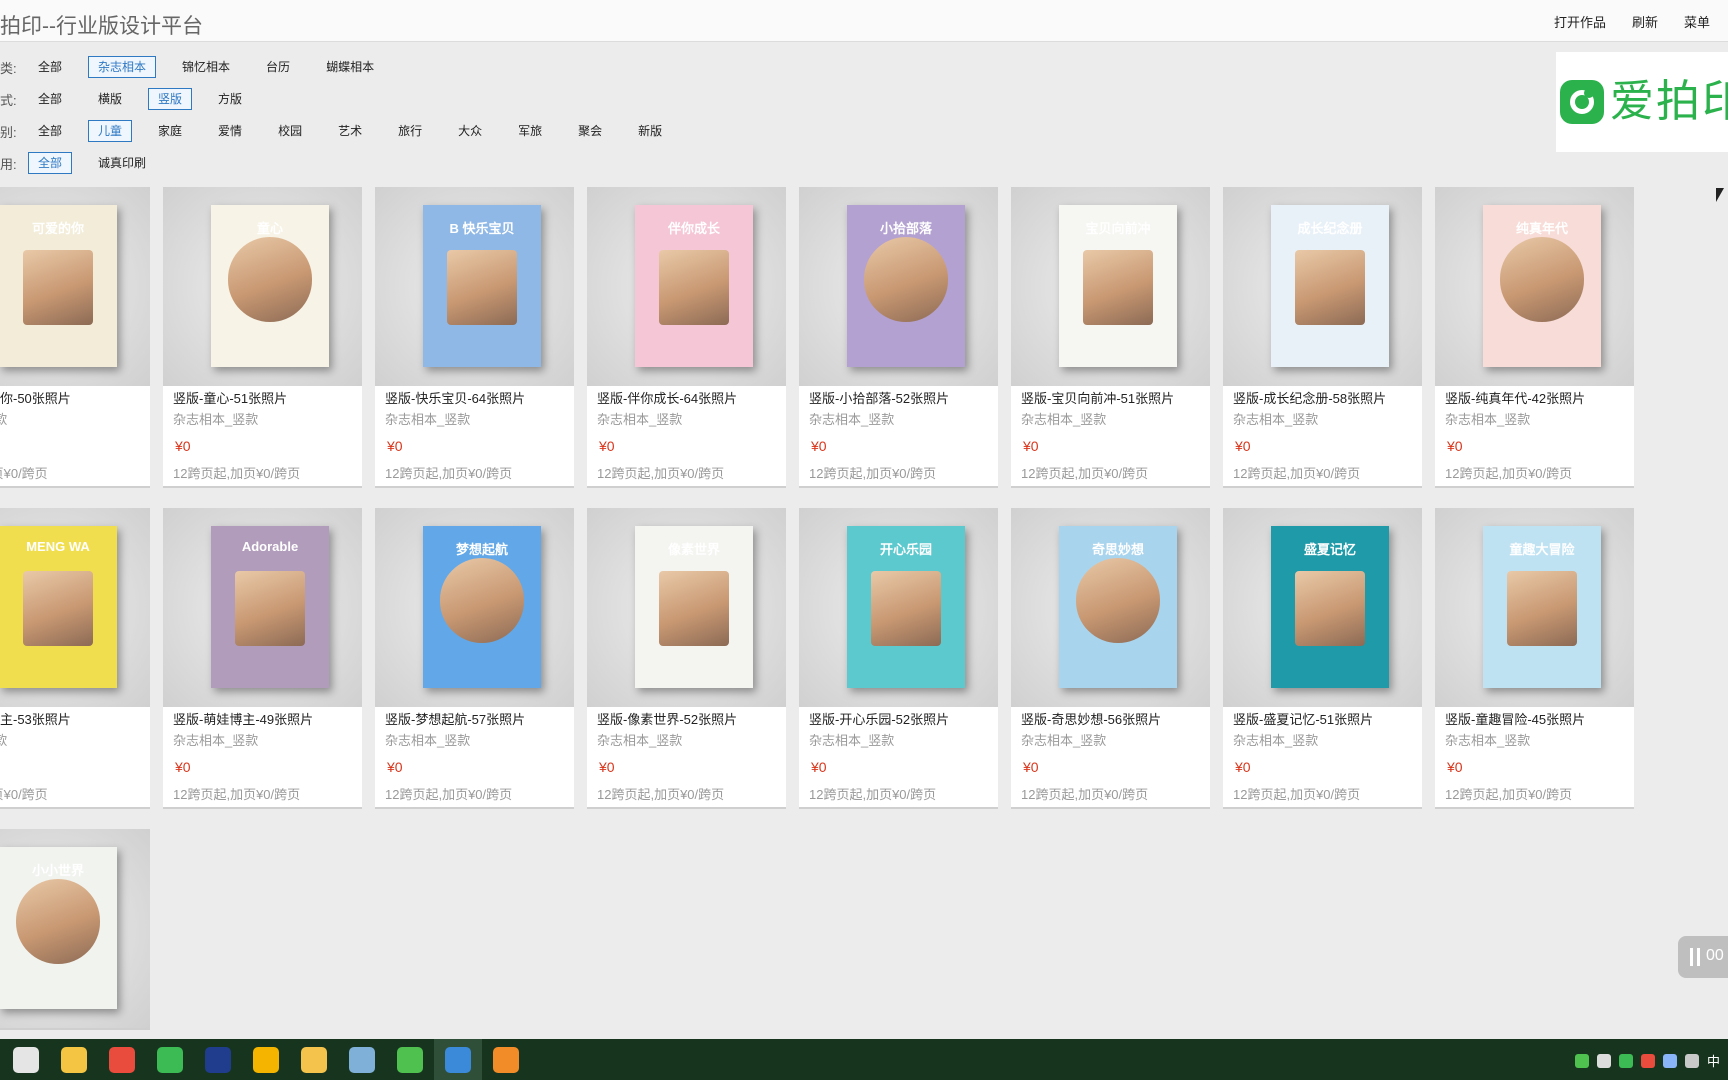  I want to click on filter-option: 家庭, so click(170, 131).